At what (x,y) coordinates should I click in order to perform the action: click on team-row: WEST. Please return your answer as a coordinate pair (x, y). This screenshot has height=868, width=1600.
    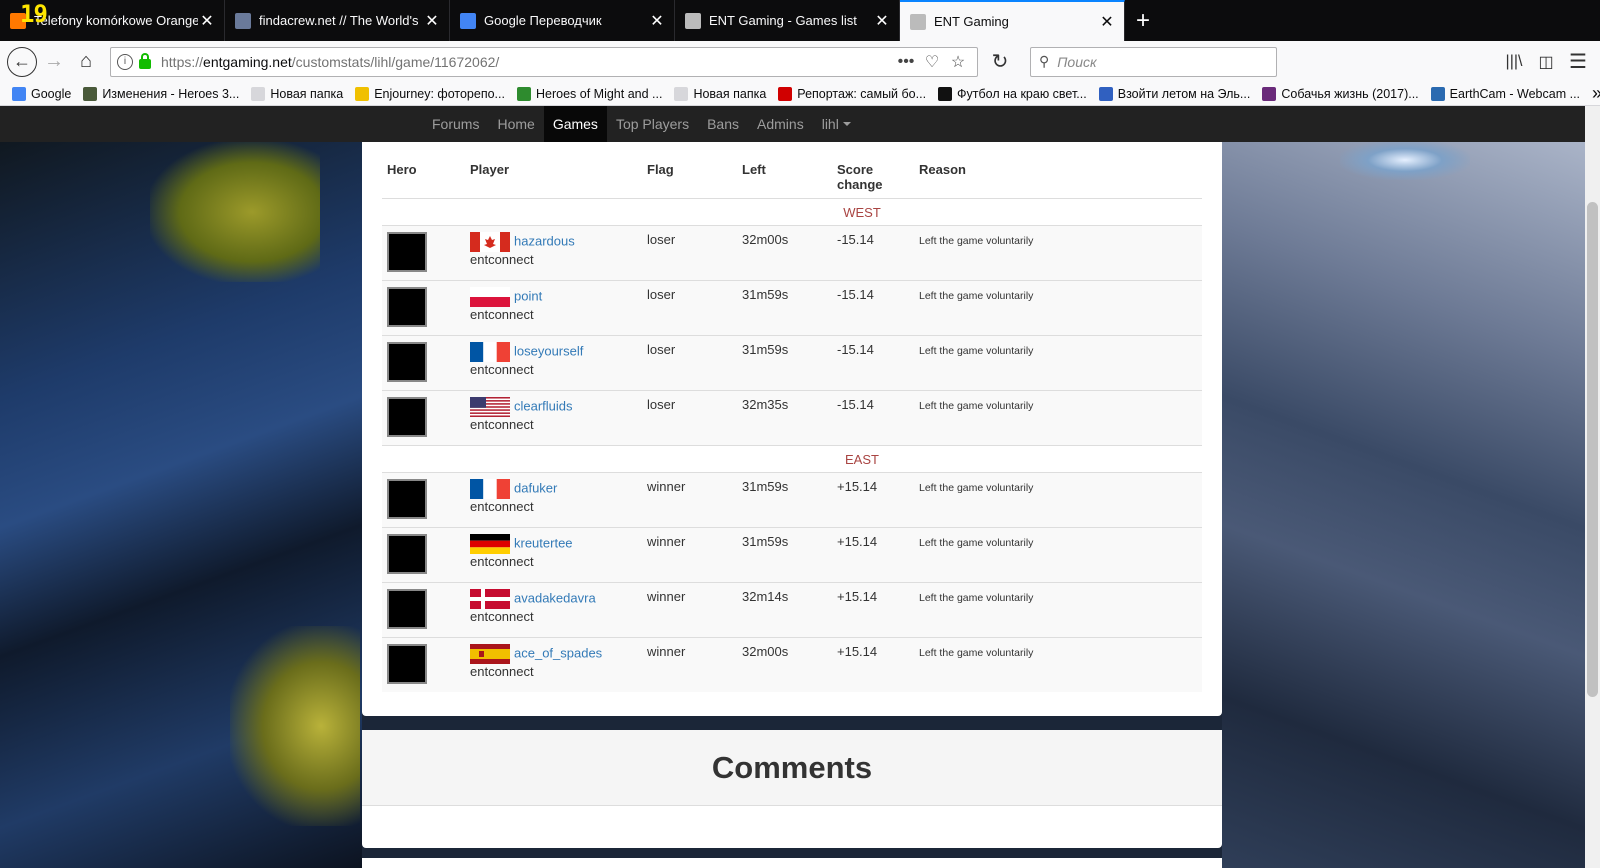
    Looking at the image, I should click on (792, 211).